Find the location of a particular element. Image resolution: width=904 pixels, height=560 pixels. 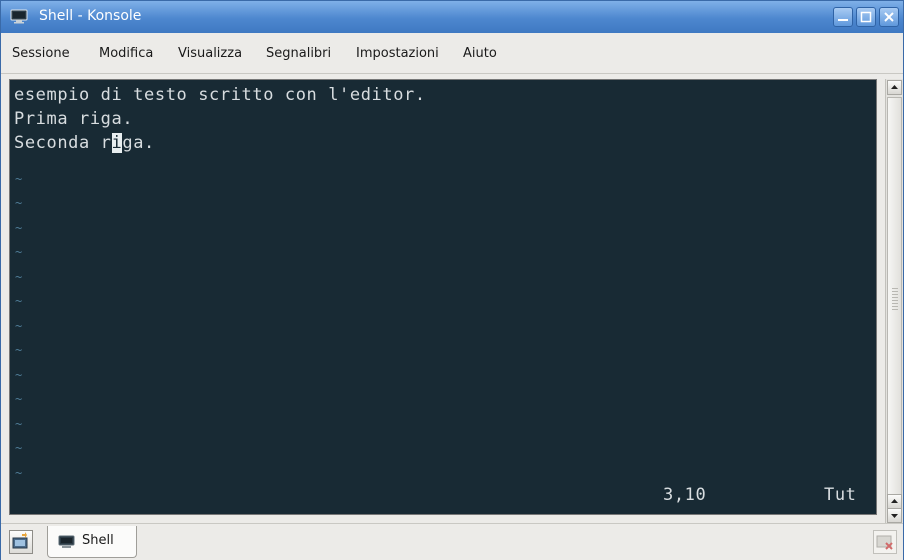

text-line: Seconda riga. is located at coordinates (84, 143).